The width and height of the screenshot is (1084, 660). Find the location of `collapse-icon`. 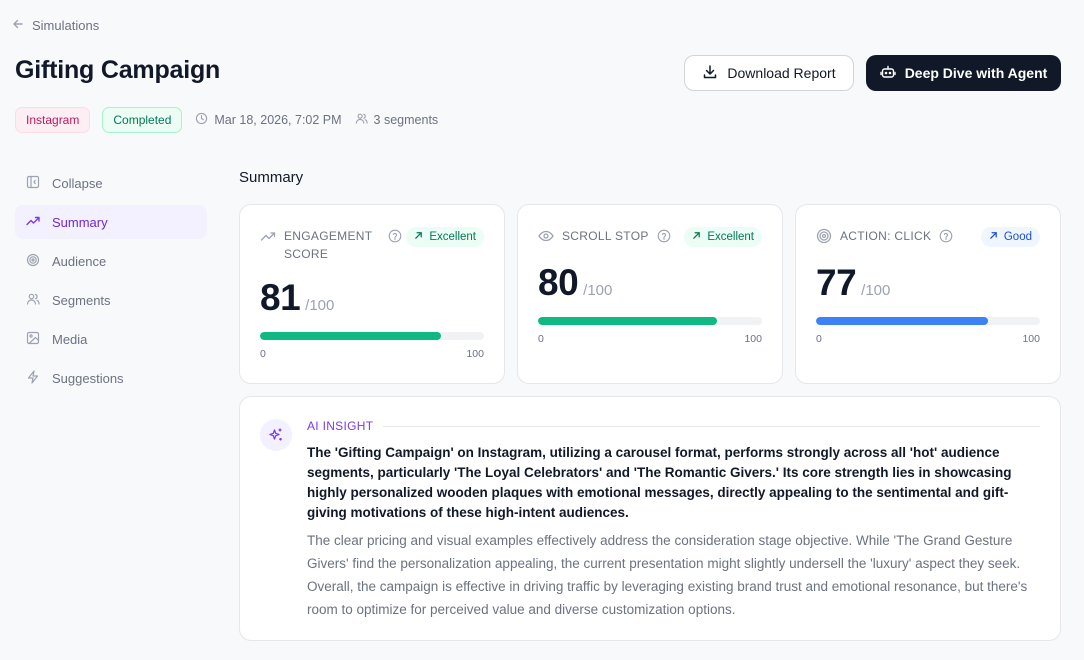

collapse-icon is located at coordinates (33, 183).